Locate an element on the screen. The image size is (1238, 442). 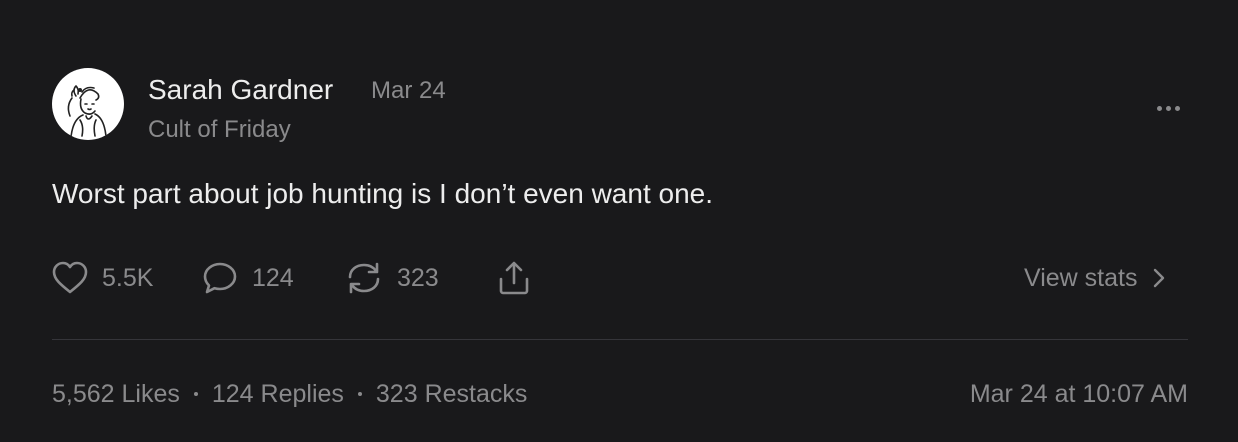
like-count: 5.5K is located at coordinates (128, 278).